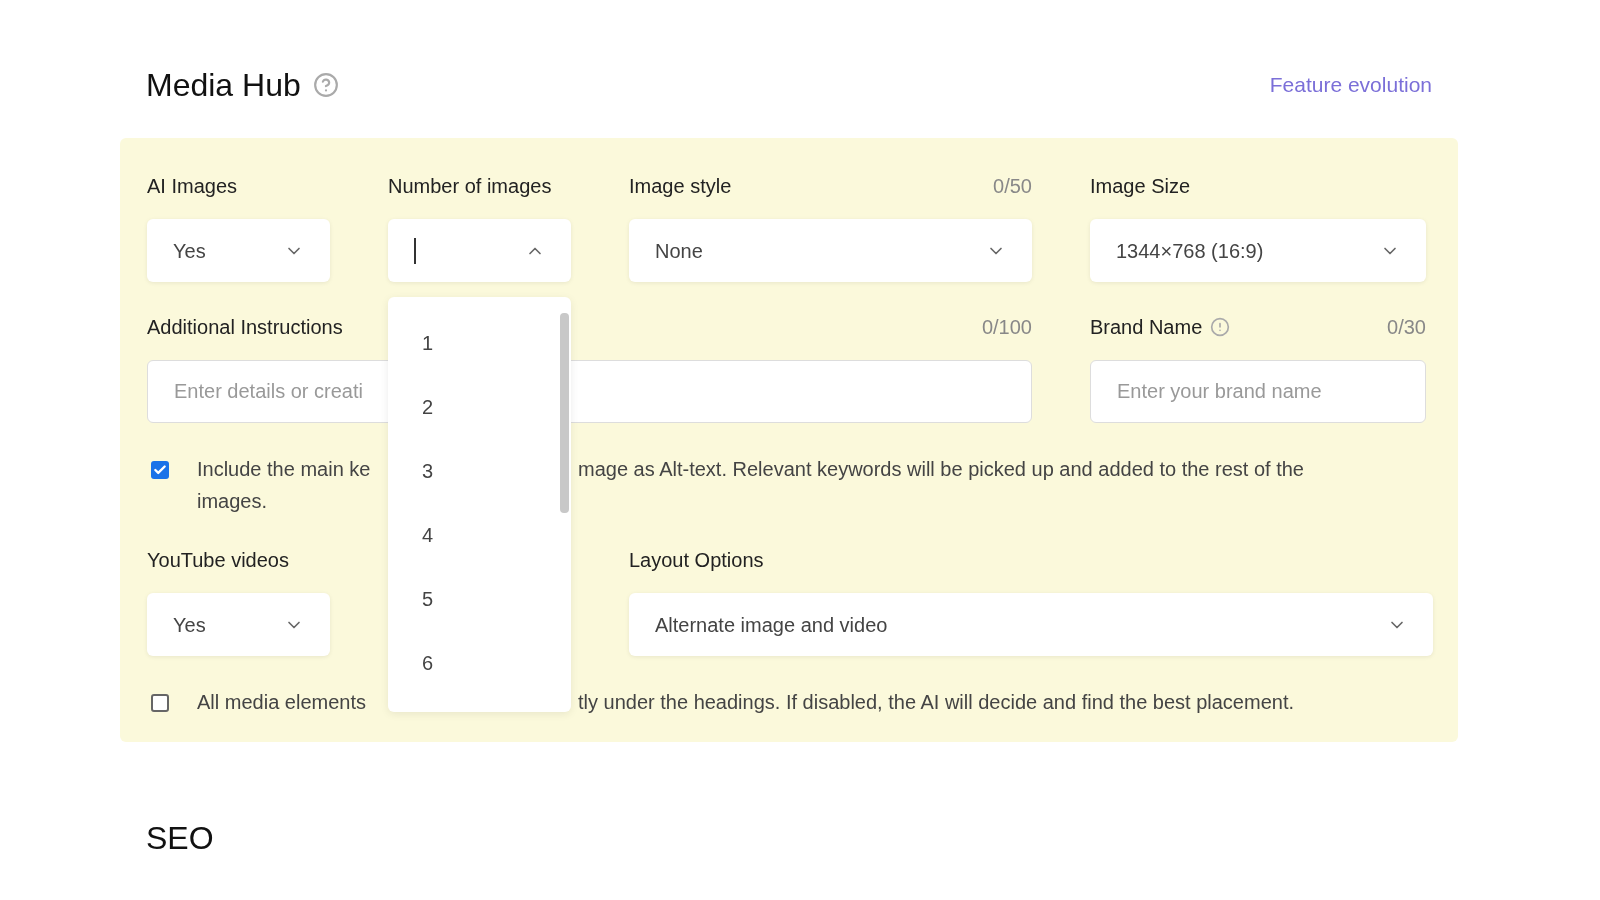 This screenshot has width=1600, height=900. I want to click on option-text: tly under the headings. If disabled, the AI will decide and find the best placement., so click(936, 702).